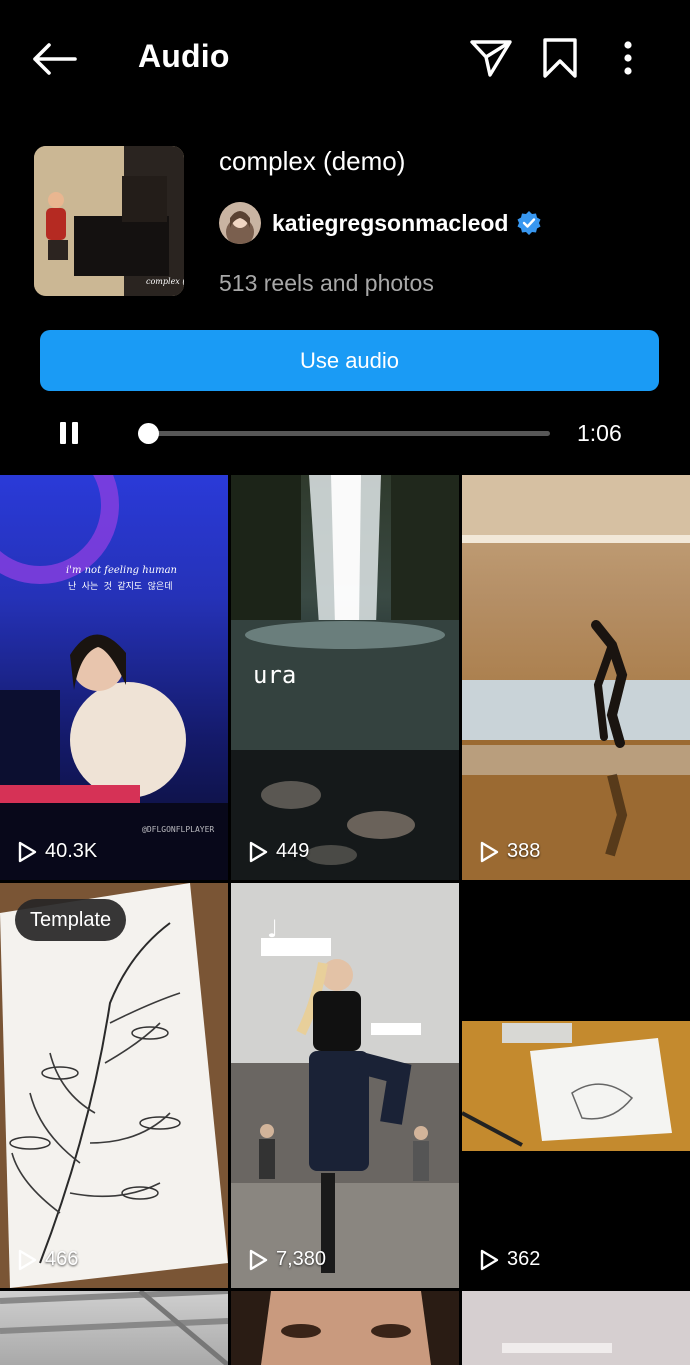 Image resolution: width=690 pixels, height=1365 pixels. I want to click on reel-view-count: 388, so click(509, 851).